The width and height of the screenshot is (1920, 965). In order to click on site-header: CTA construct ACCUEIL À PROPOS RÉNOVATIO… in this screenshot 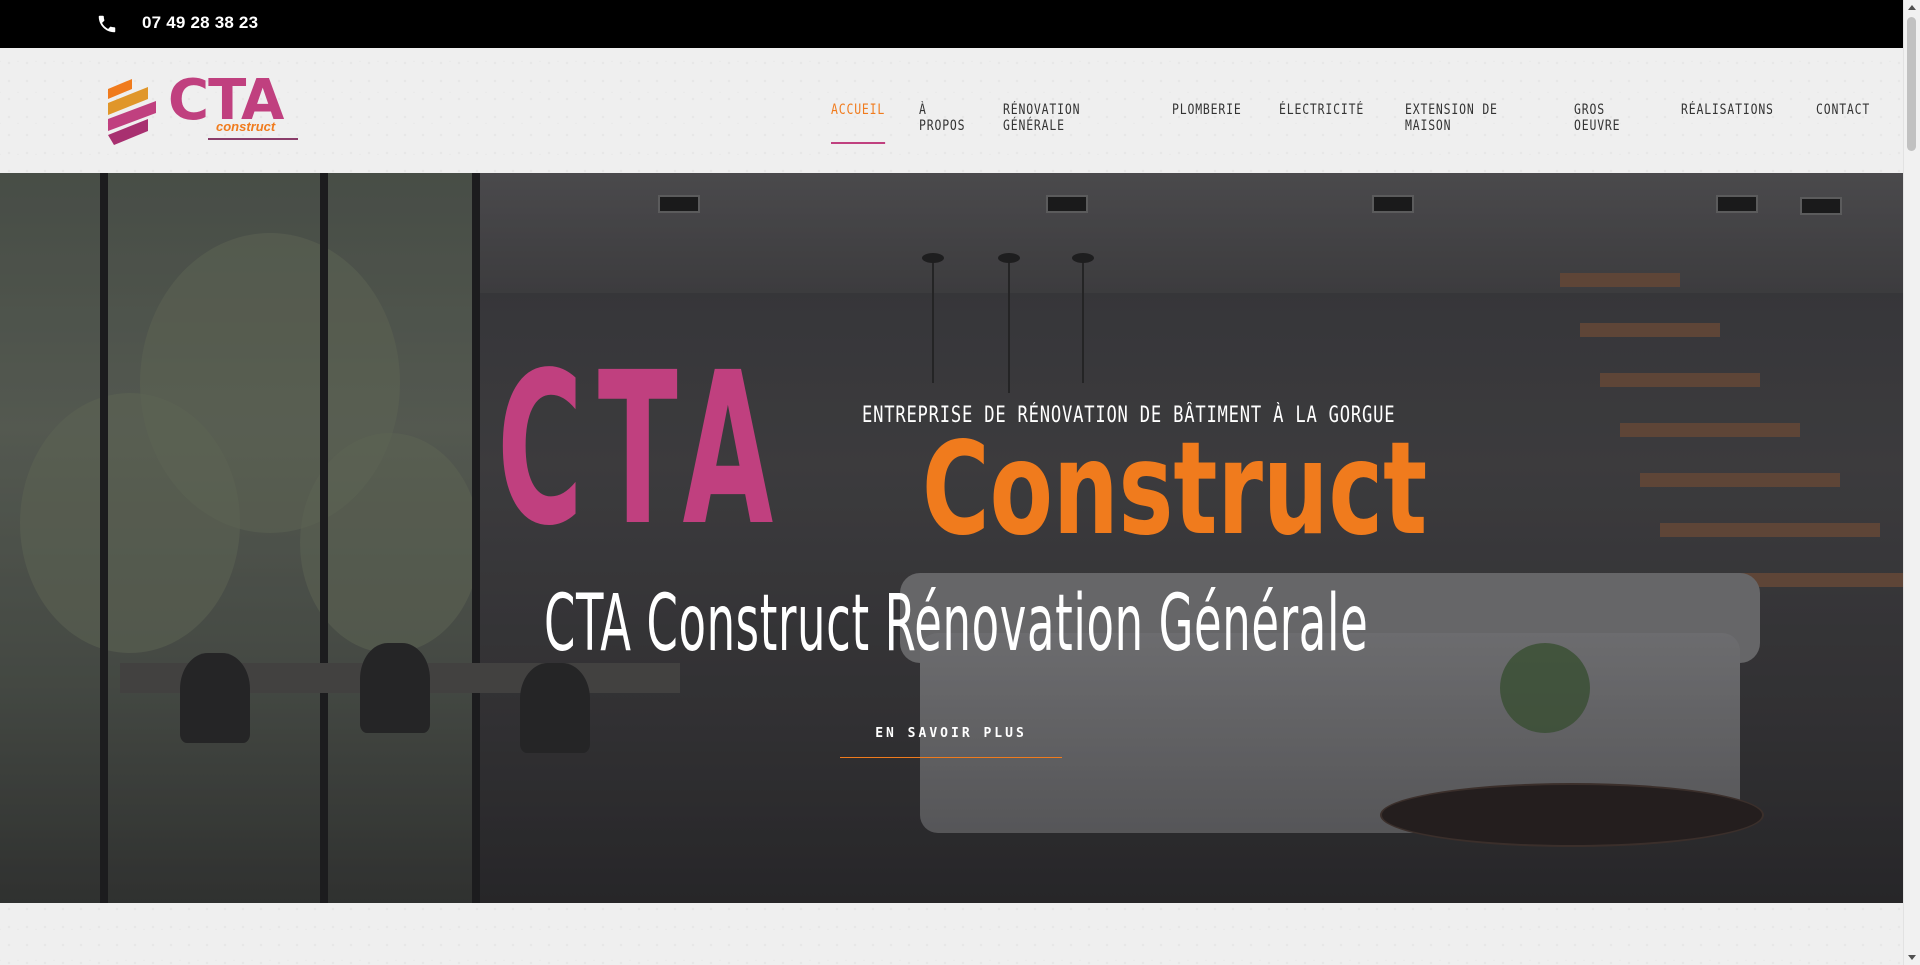, I will do `click(952, 110)`.